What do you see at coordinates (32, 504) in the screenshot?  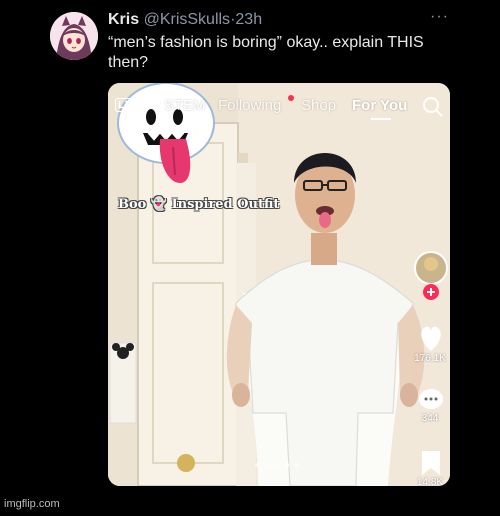 I see `imgflip-watermark: imgflip.com` at bounding box center [32, 504].